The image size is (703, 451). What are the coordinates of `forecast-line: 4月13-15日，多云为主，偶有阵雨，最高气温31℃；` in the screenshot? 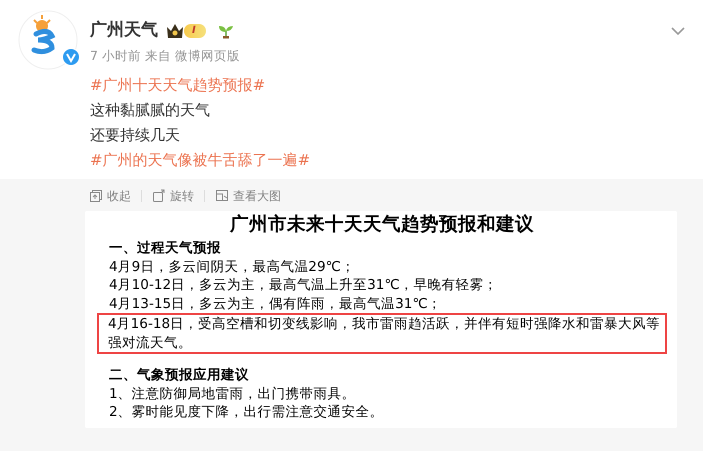 It's located at (275, 304).